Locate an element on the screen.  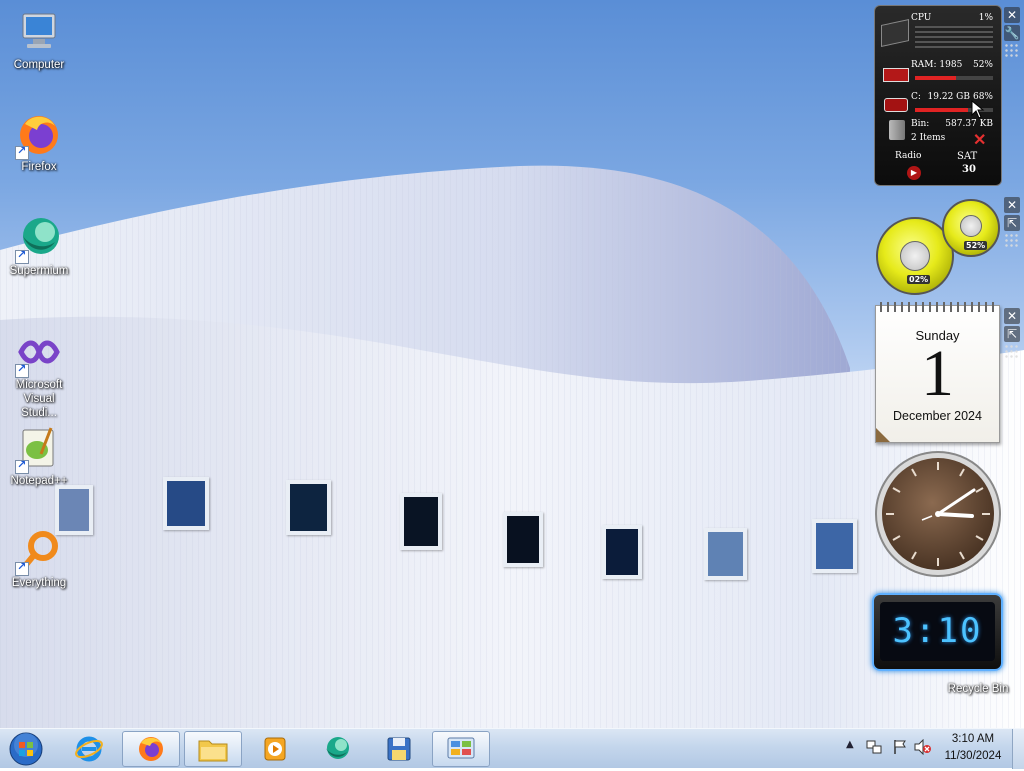
taskbar: ▲ 3:10 AM 11/30/2024 is located at coordinates (512, 748).